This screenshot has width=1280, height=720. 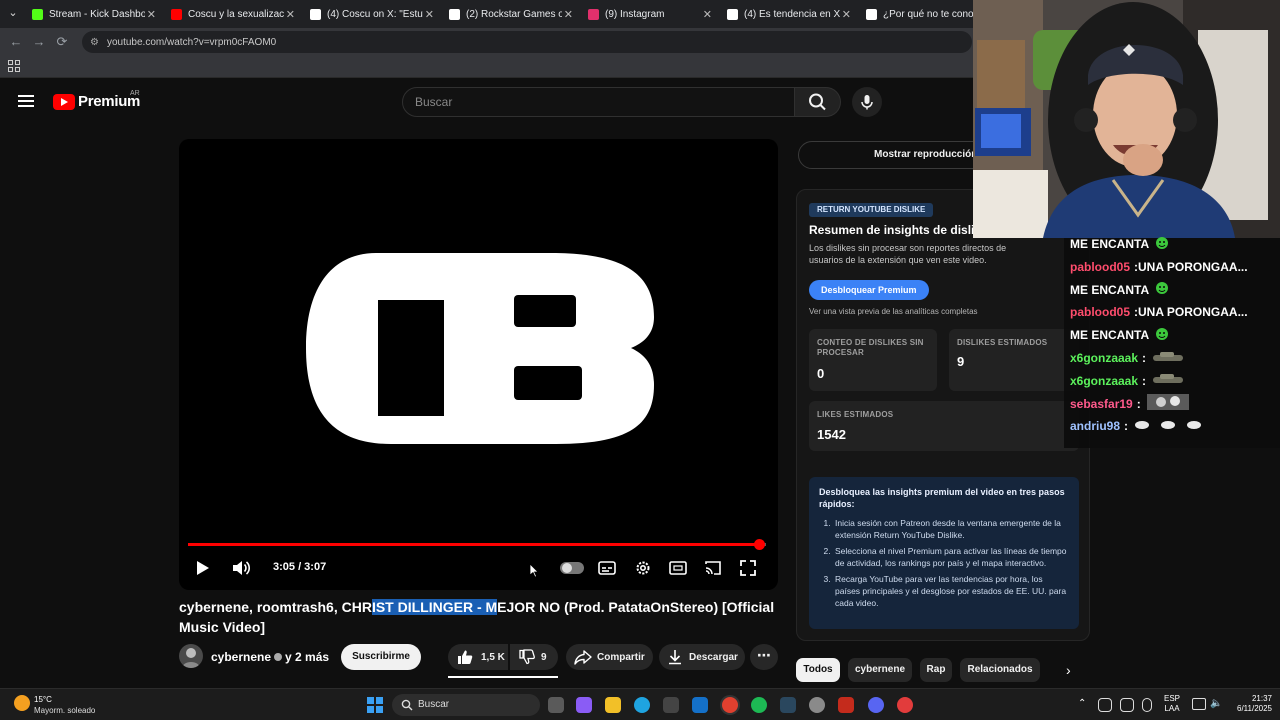 What do you see at coordinates (898, 155) in the screenshot?
I see `show-chat-replay-button: Mostrar reproducción del chat` at bounding box center [898, 155].